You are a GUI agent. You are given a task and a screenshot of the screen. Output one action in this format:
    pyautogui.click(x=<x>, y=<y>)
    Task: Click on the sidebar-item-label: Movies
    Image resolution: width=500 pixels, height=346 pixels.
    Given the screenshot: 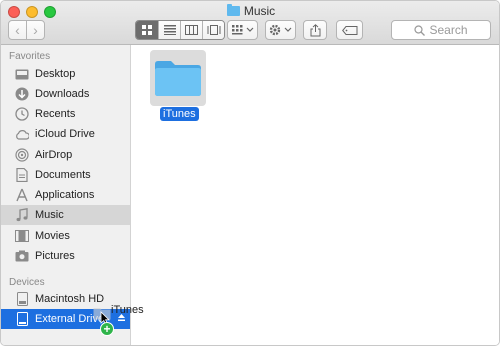 What is the action you would take?
    pyautogui.click(x=52, y=236)
    